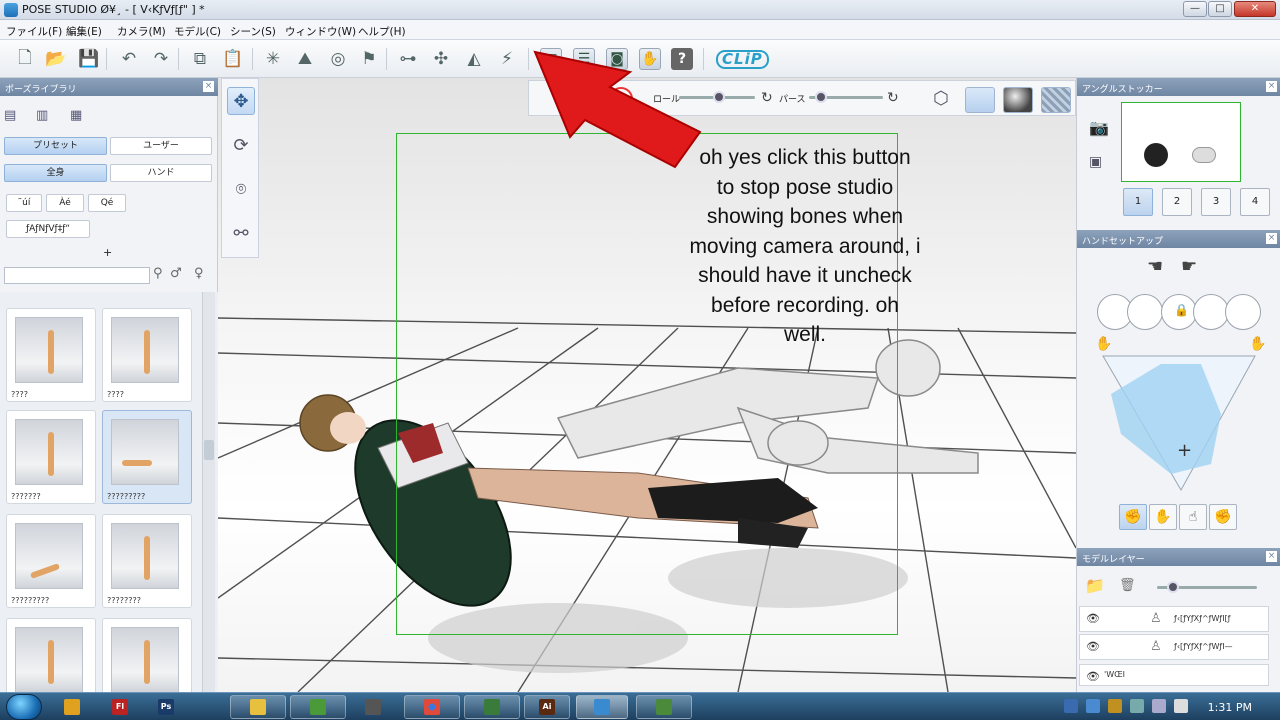  What do you see at coordinates (147, 655) in the screenshot?
I see `pose-thumbnail` at bounding box center [147, 655].